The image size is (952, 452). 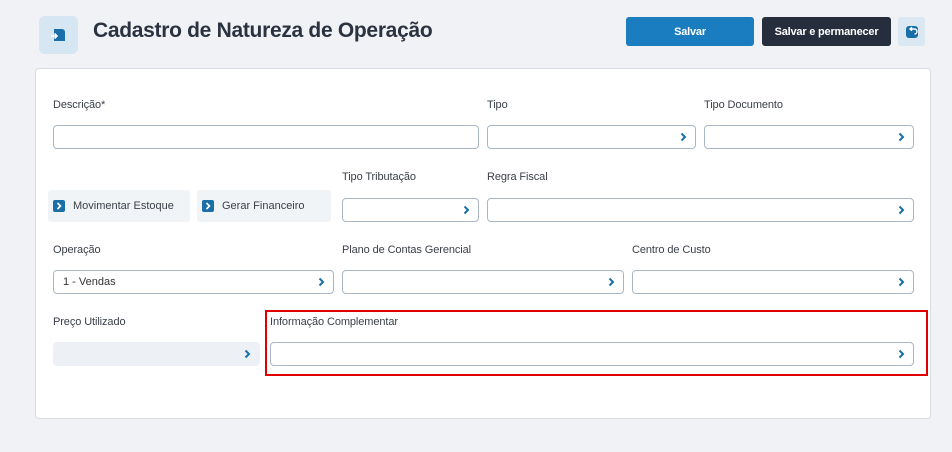 I want to click on descricao-input, so click(x=266, y=137).